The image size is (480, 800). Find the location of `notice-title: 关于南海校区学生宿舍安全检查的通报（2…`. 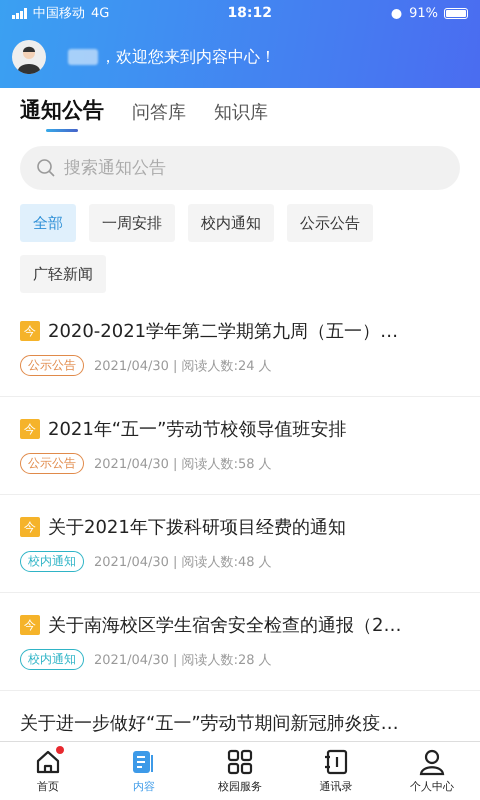

notice-title: 关于南海校区学生宿舍安全检查的通报（2… is located at coordinates (225, 625).